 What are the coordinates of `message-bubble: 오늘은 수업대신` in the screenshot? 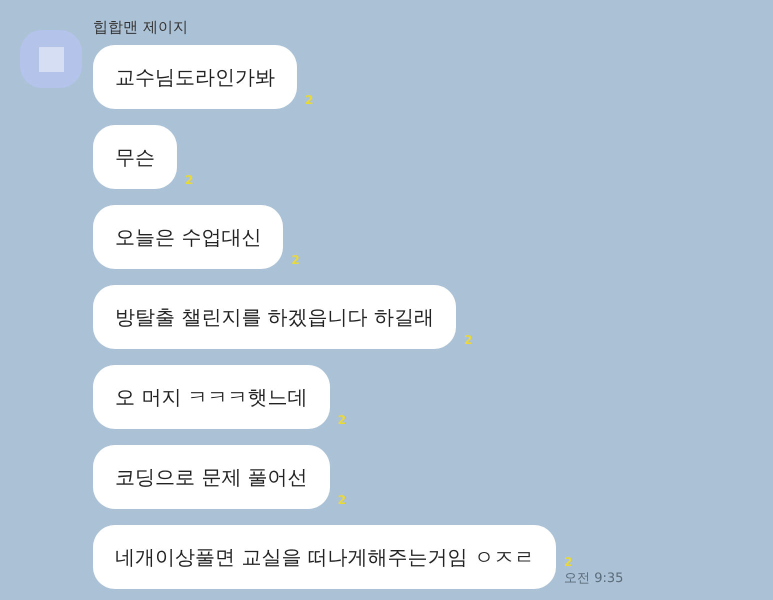 It's located at (188, 237).